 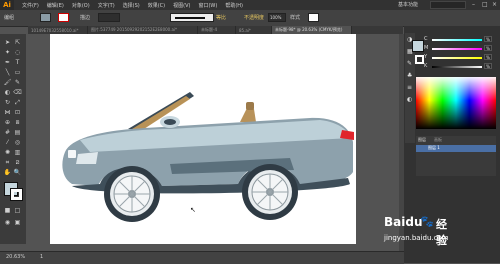 I want to click on color-panel-stroke, so click(x=419, y=59).